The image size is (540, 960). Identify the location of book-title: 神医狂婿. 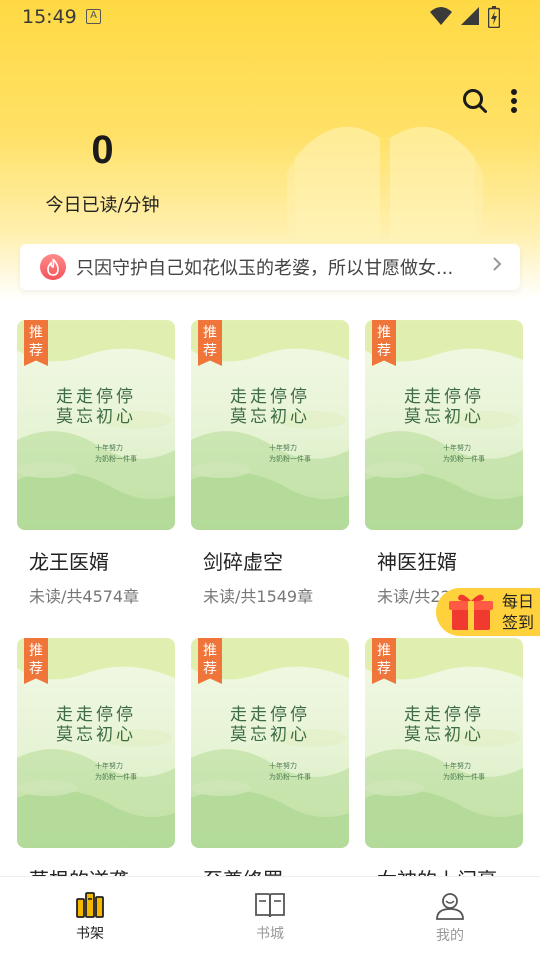
(450, 560).